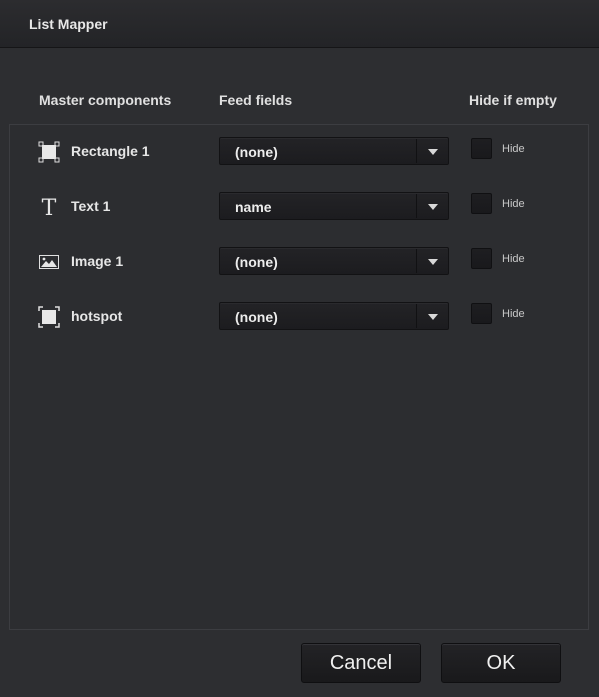  Describe the element at coordinates (513, 100) in the screenshot. I see `column-header-hide-if-empty: Hide if empty` at that location.